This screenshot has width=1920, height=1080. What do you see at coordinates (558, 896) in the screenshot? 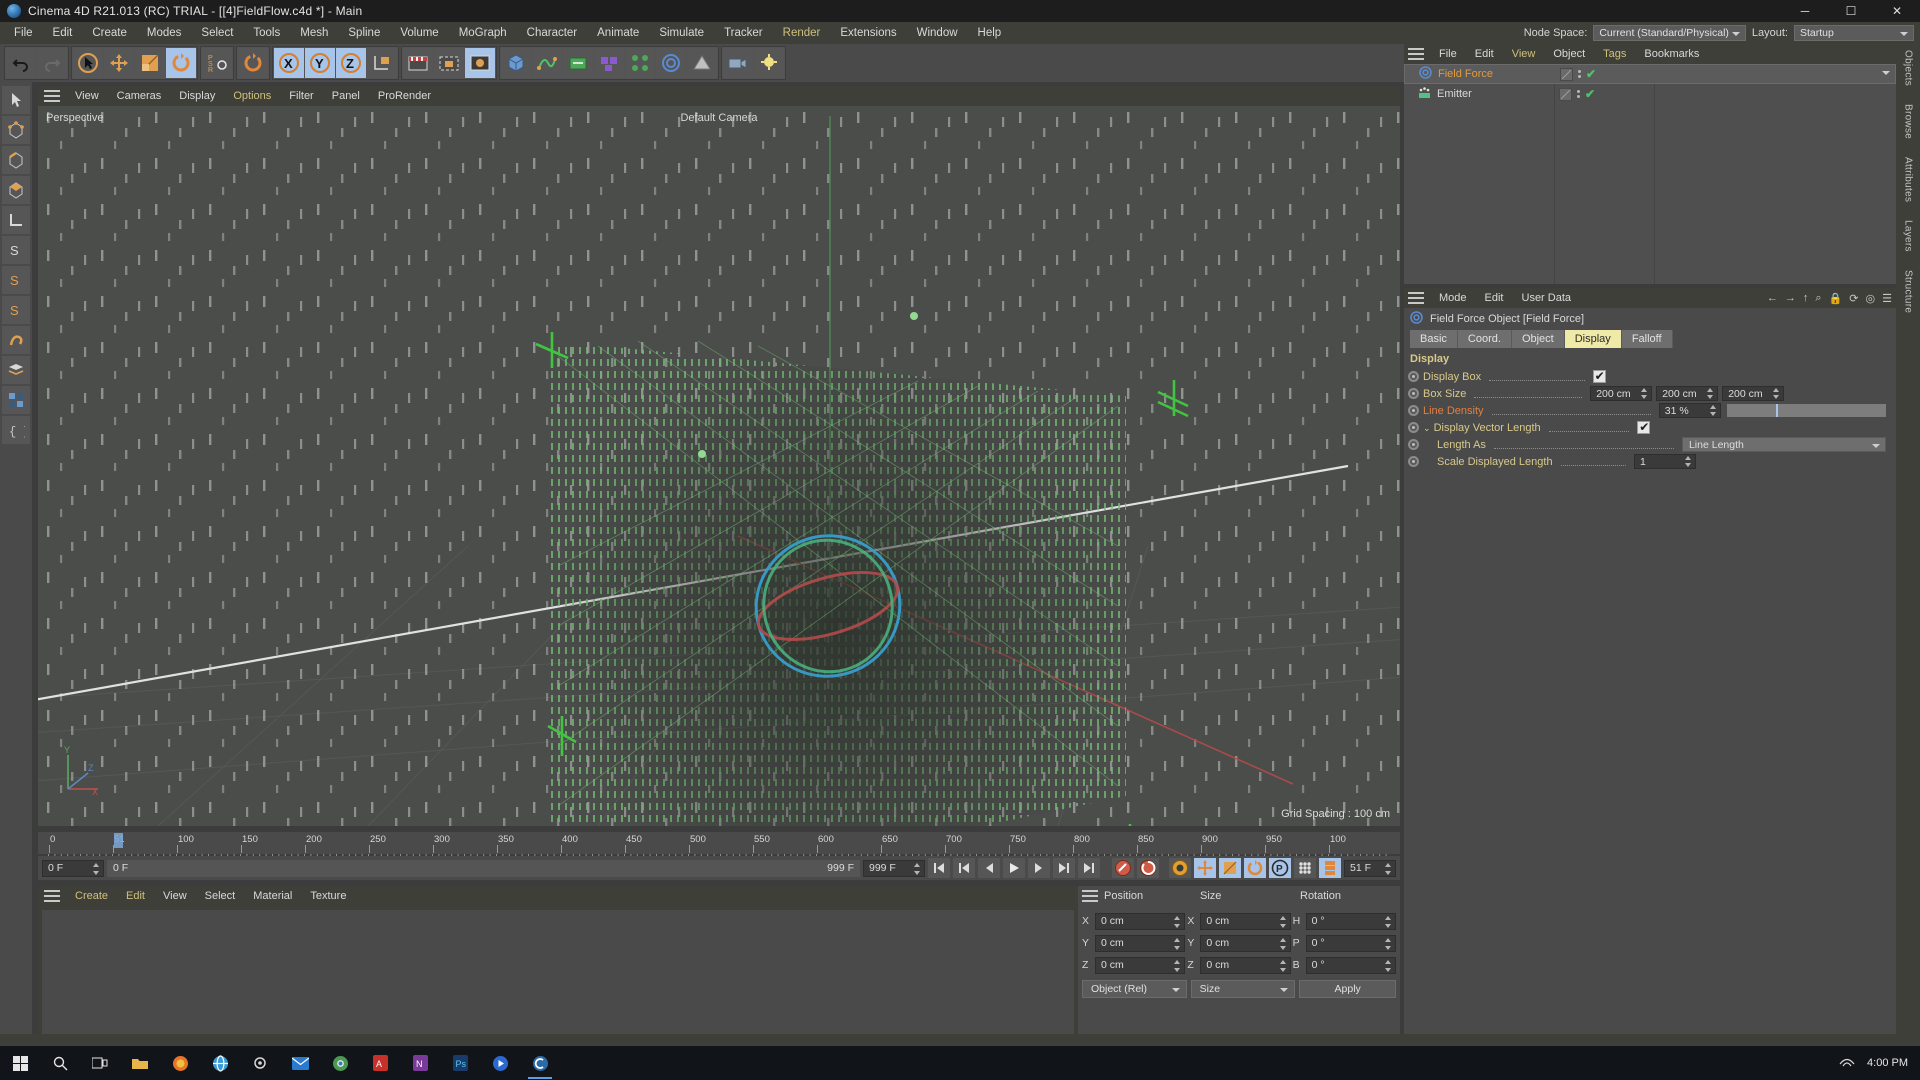
I see `material-manager-menu: Create Edit View Select Material Texture` at bounding box center [558, 896].